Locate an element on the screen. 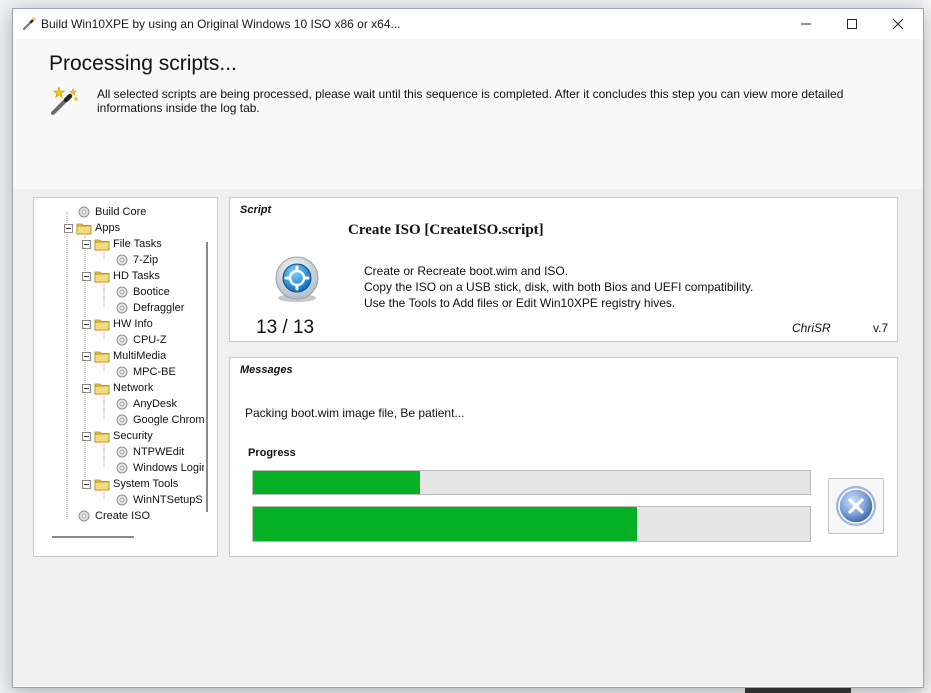 The width and height of the screenshot is (931, 693). close-icon is located at coordinates (898, 24).